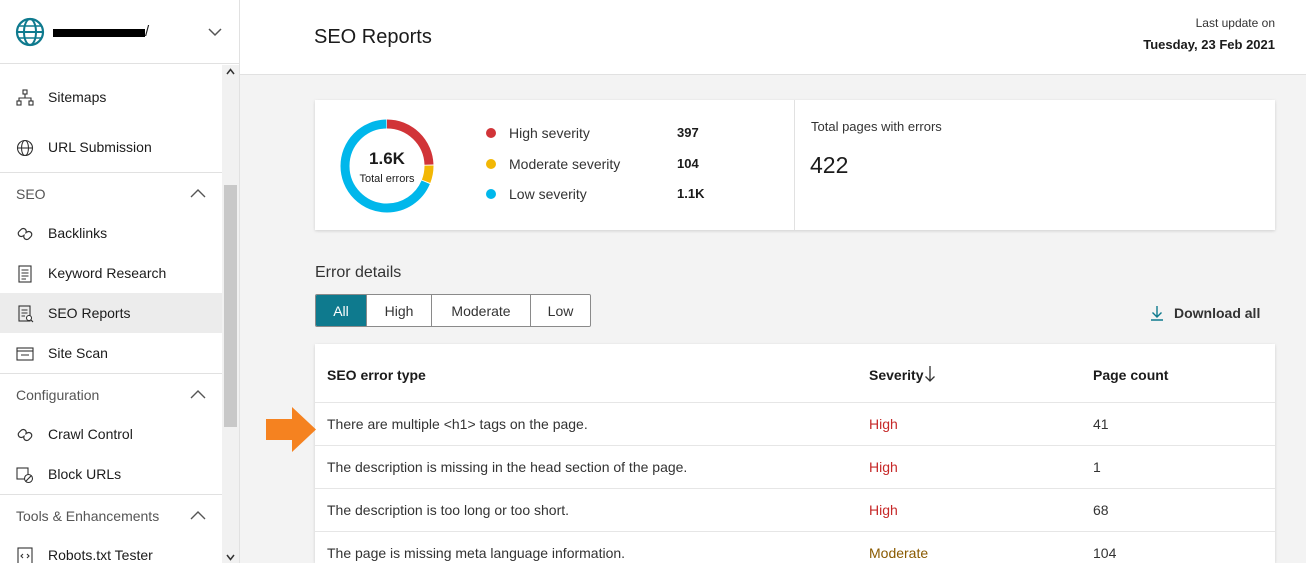 This screenshot has height=563, width=1306. I want to click on last-update-value: Tuesday, 23 Feb 2021, so click(1209, 44).